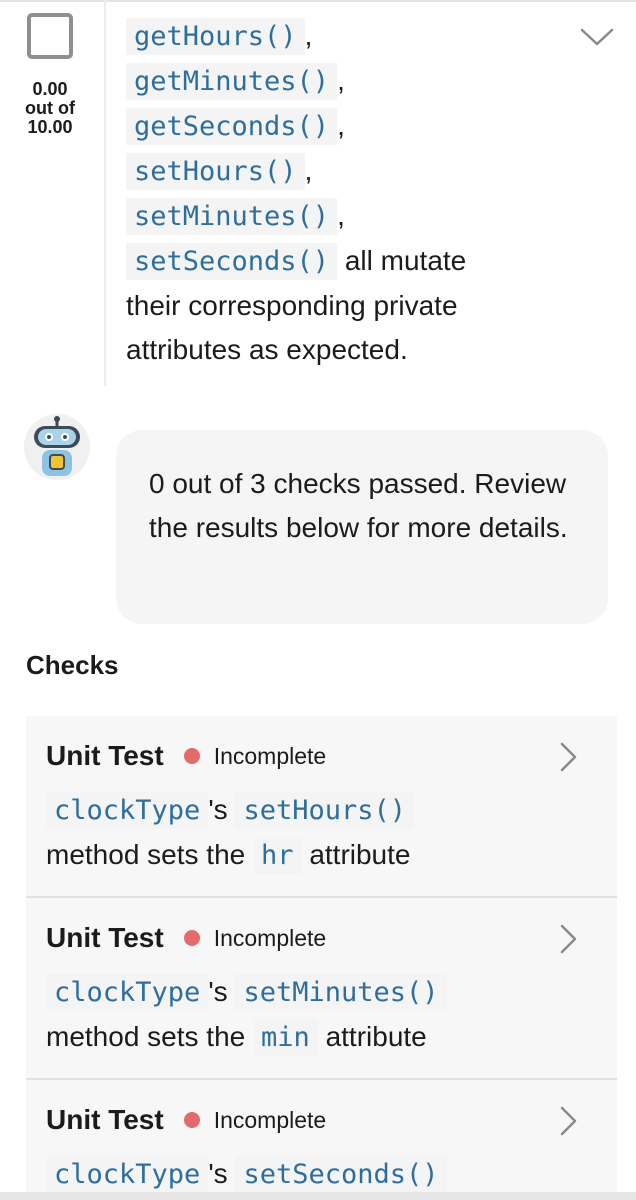  Describe the element at coordinates (341, 992) in the screenshot. I see `code-method: setMinutes()` at that location.